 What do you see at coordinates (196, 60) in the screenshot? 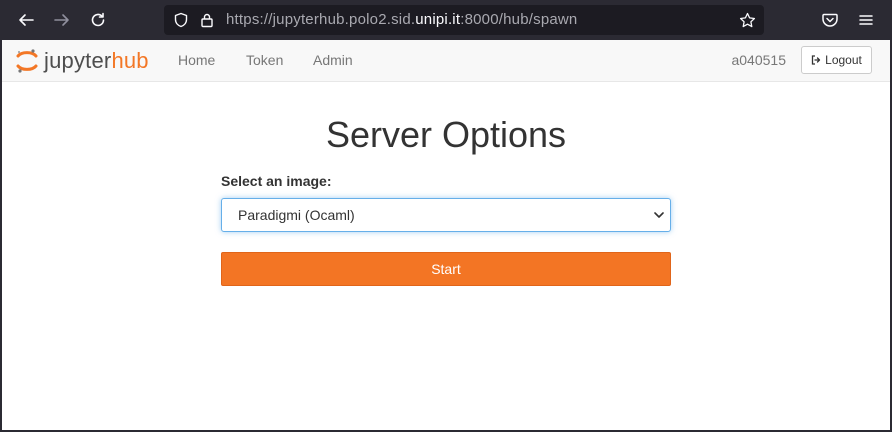
I see `nav-link-home: Home` at bounding box center [196, 60].